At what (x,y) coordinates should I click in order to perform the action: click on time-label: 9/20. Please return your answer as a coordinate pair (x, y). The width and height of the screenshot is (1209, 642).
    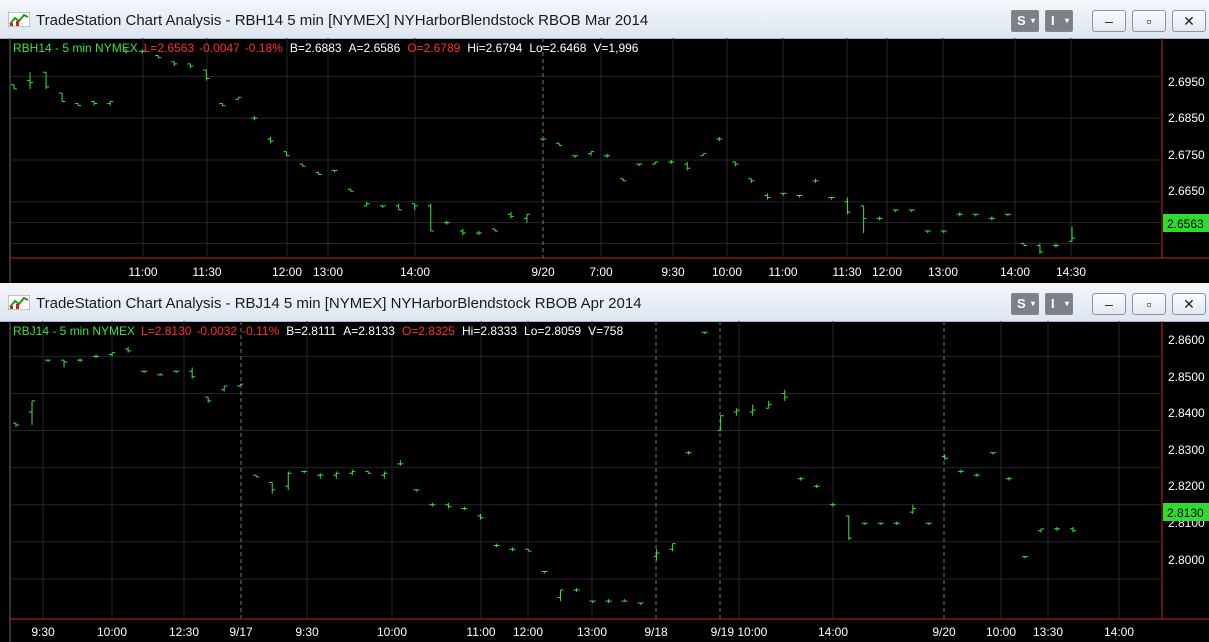
    Looking at the image, I should click on (944, 632).